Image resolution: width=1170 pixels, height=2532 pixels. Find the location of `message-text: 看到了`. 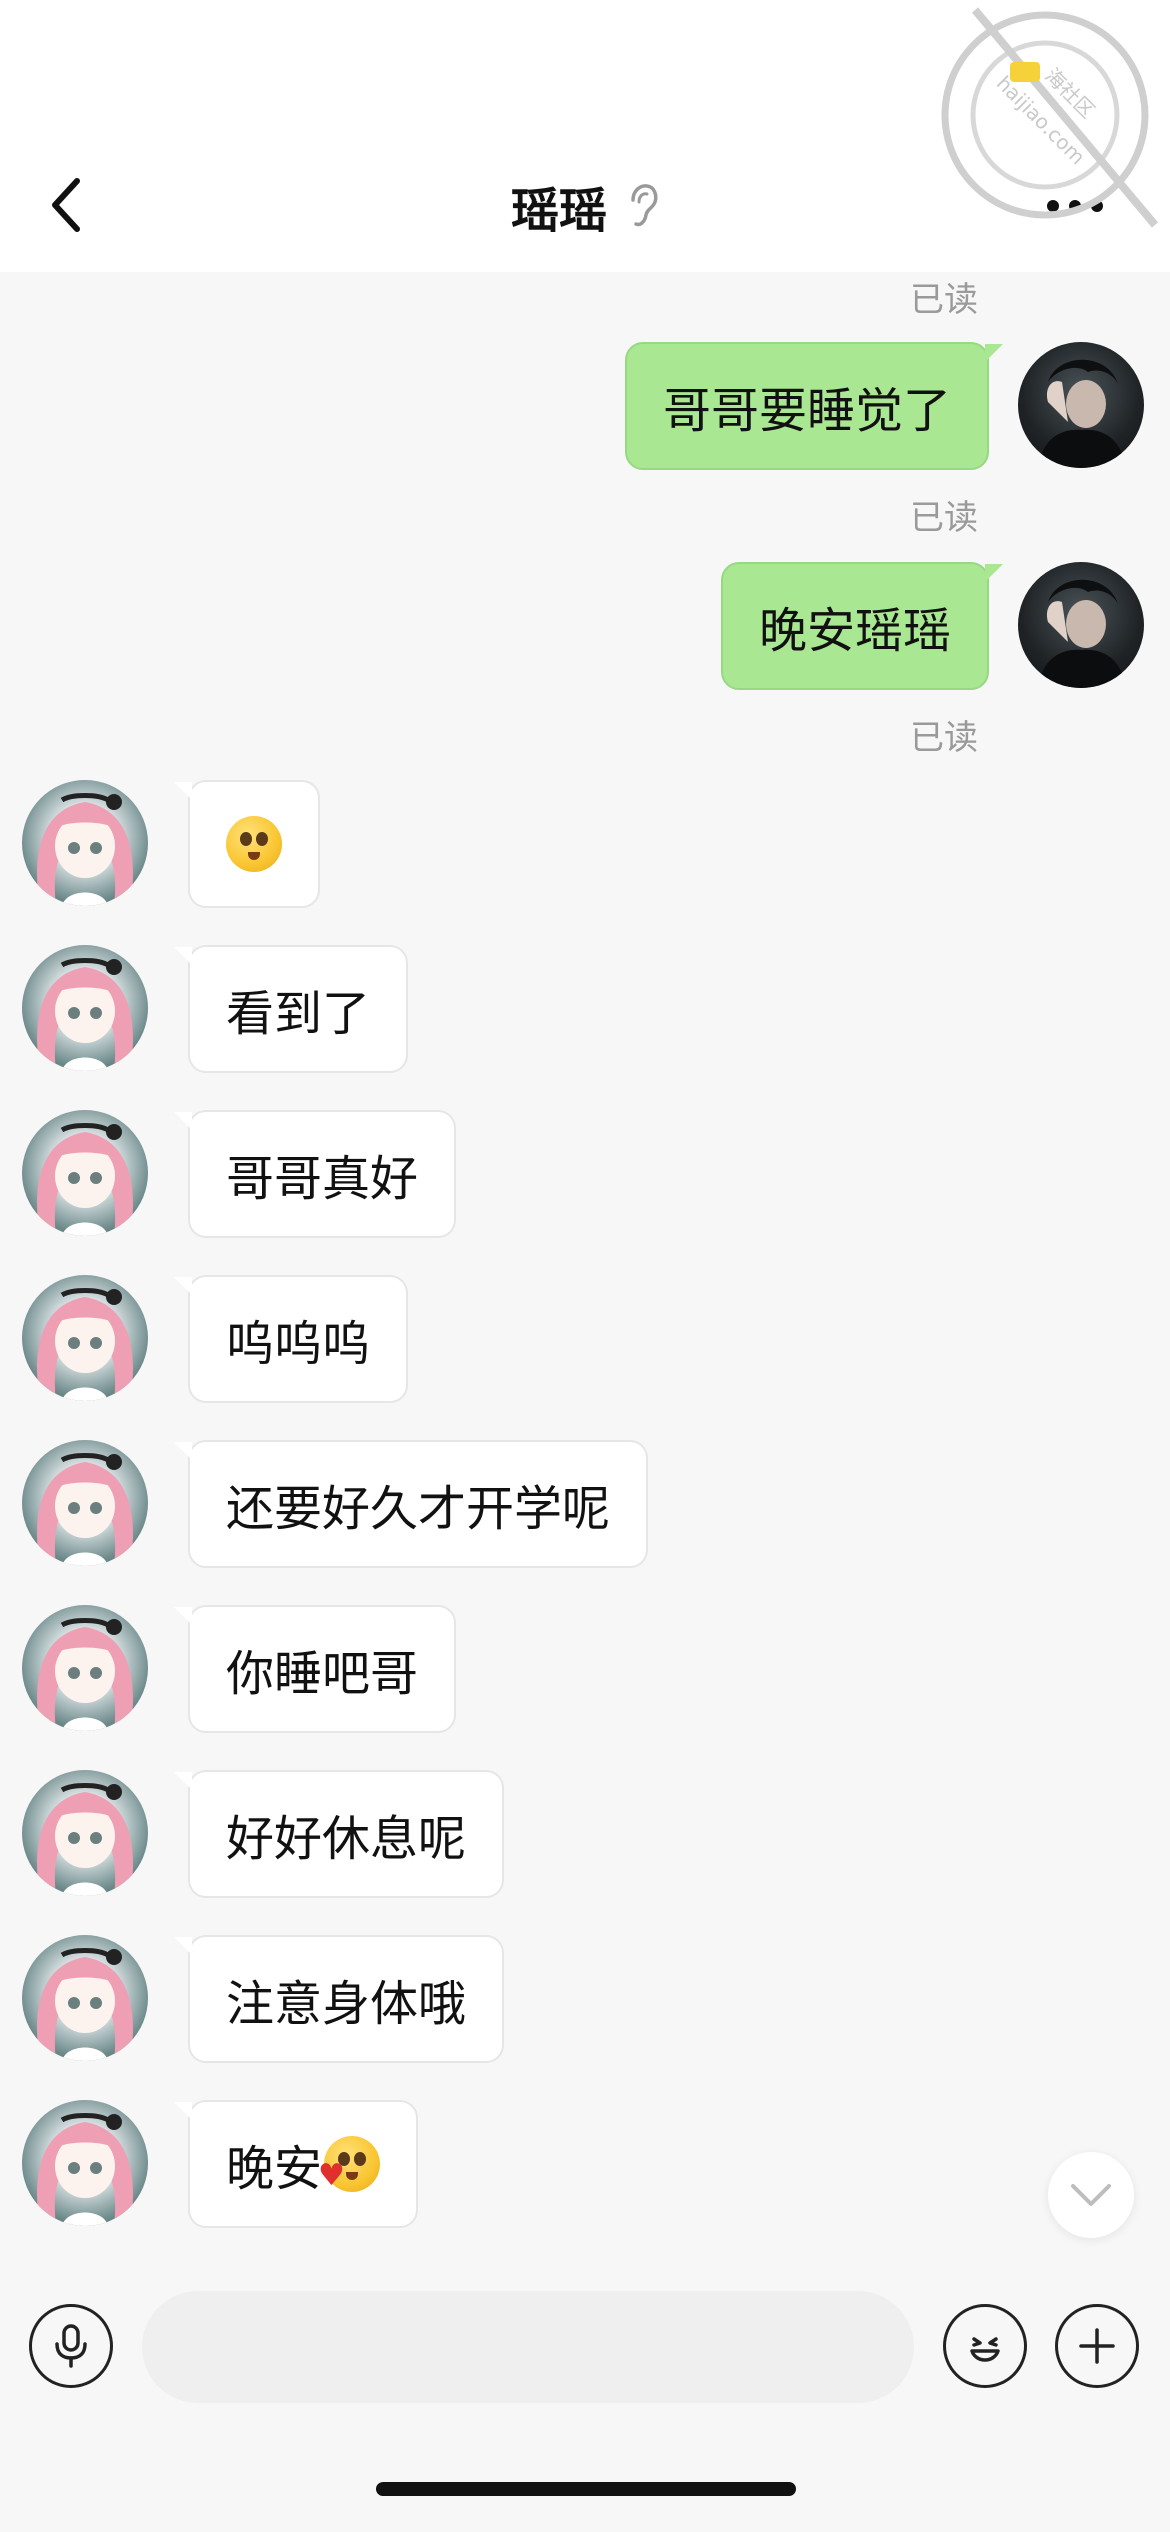

message-text: 看到了 is located at coordinates (298, 1014).